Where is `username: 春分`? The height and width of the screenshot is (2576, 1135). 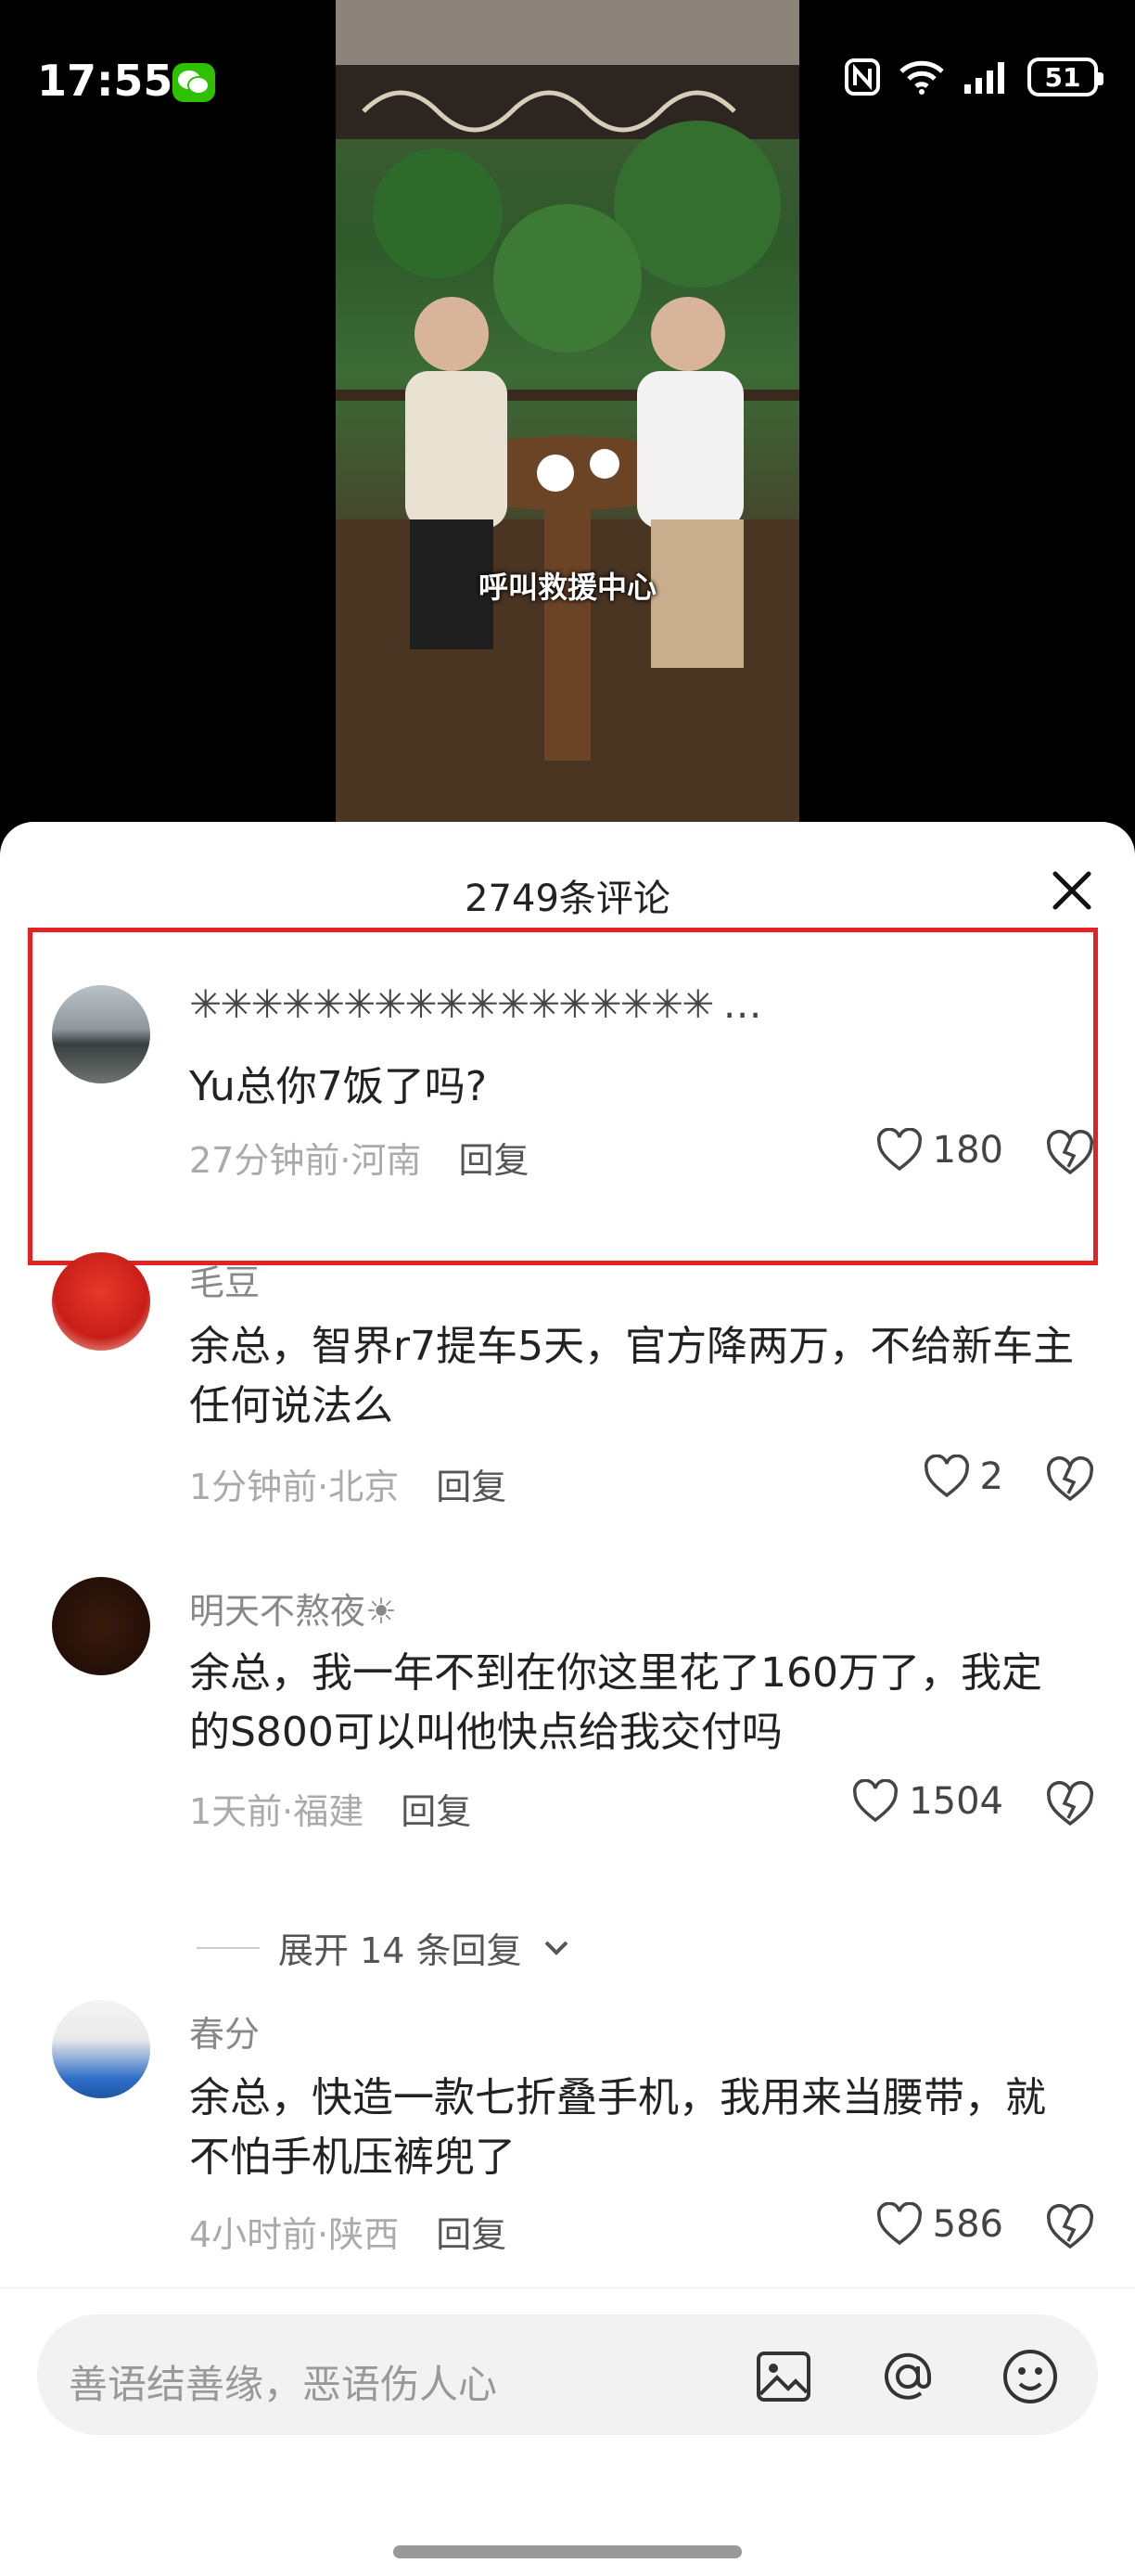 username: 春分 is located at coordinates (225, 2031).